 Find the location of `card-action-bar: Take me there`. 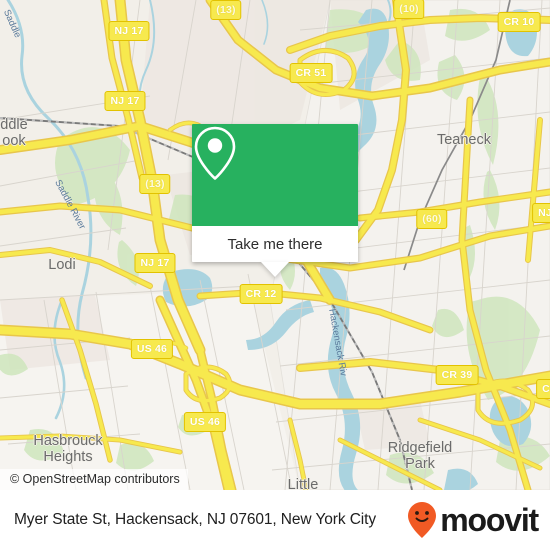

card-action-bar: Take me there is located at coordinates (275, 244).